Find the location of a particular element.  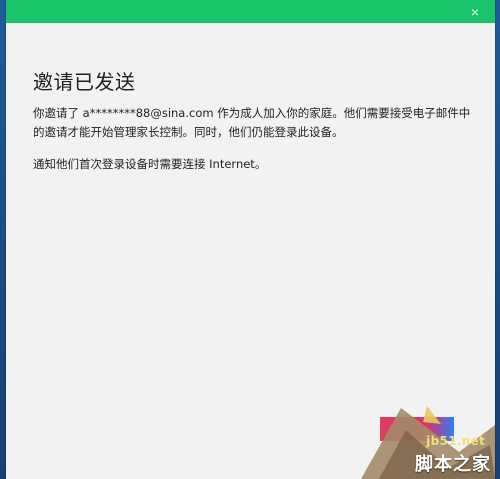

primary-action-button is located at coordinates (417, 429).